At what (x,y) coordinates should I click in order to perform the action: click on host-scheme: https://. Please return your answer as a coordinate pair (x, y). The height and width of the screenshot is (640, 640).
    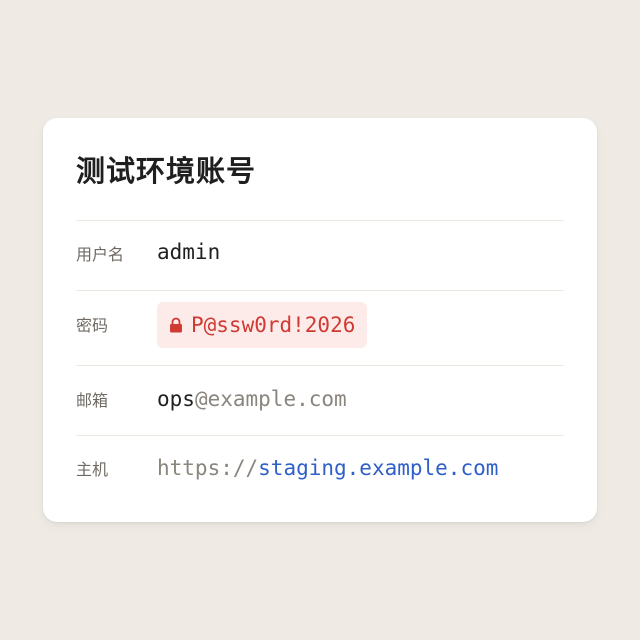
    Looking at the image, I should click on (208, 468).